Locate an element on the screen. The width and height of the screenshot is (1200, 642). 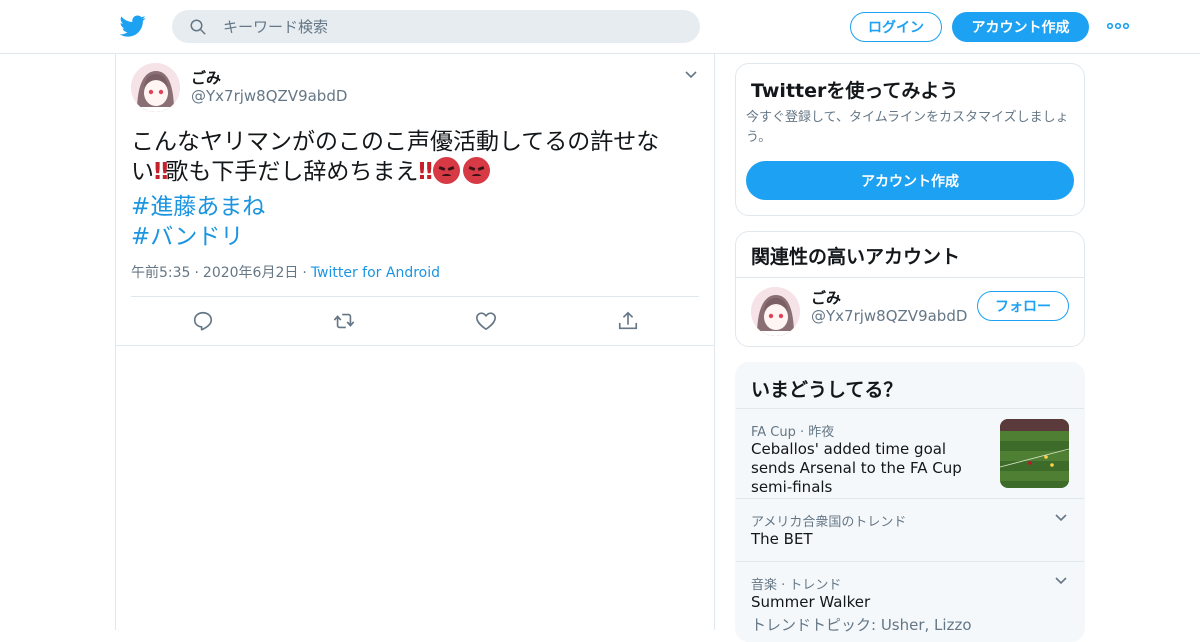
search-input is located at coordinates (443, 26).